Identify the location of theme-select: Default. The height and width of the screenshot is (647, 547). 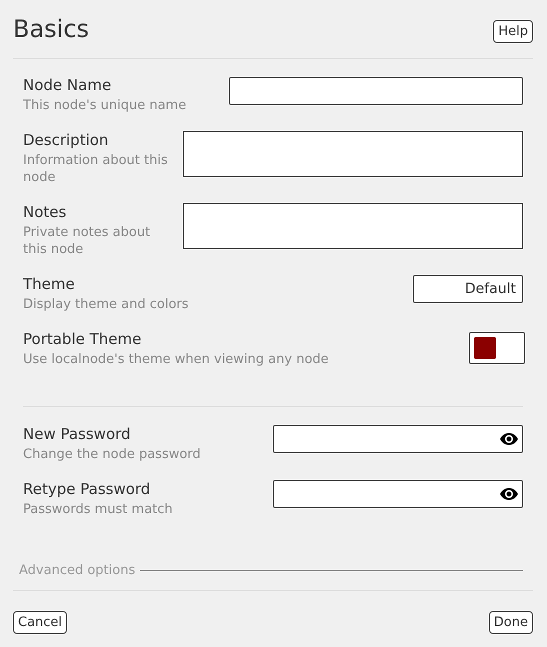
(468, 289).